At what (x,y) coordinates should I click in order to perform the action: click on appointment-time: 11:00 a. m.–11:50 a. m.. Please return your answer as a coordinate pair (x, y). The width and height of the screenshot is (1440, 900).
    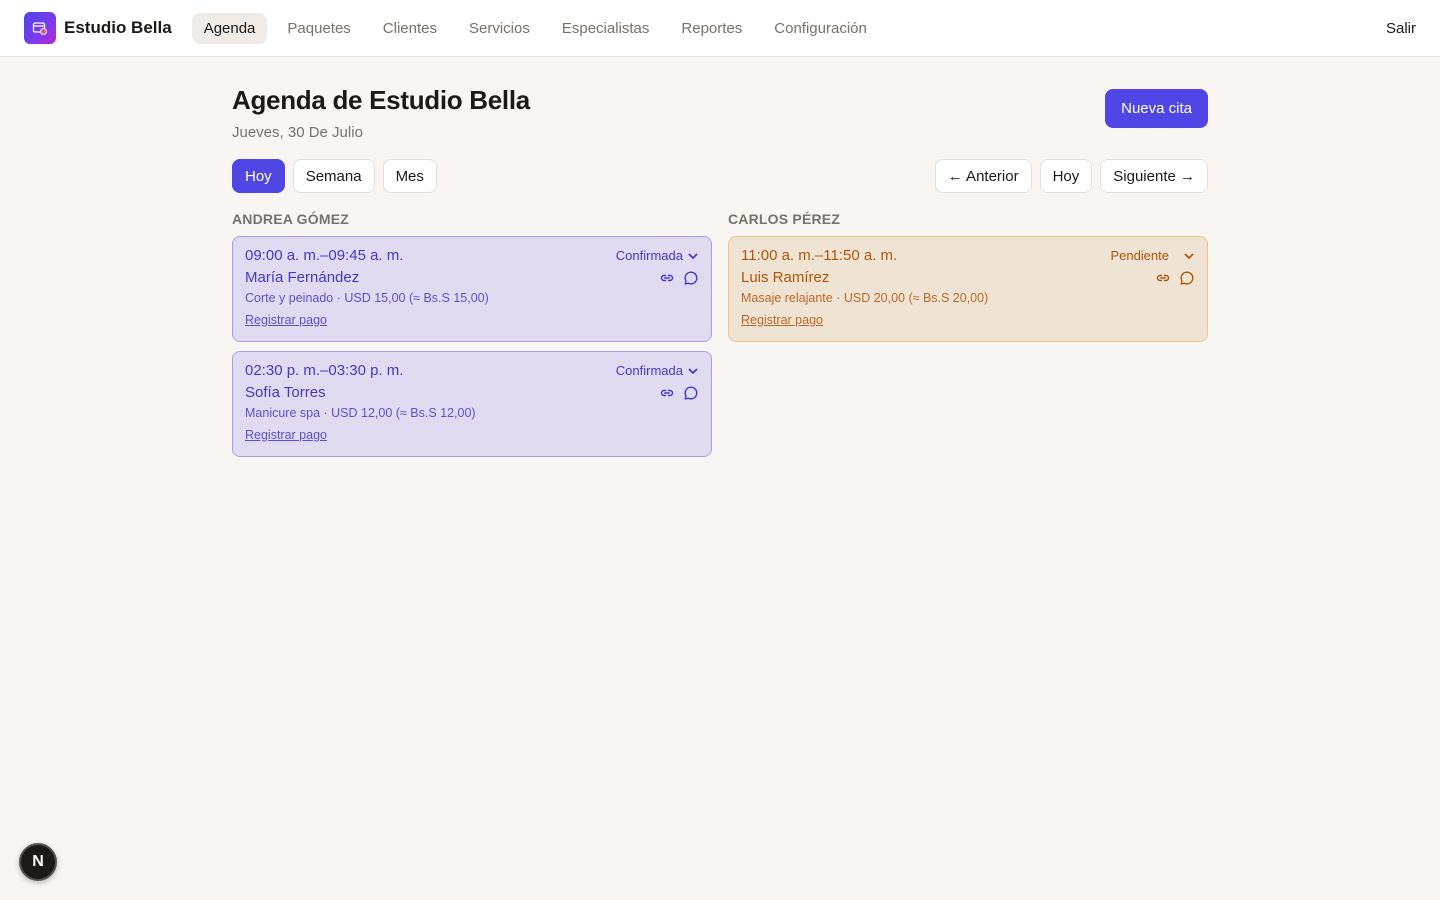
    Looking at the image, I should click on (819, 255).